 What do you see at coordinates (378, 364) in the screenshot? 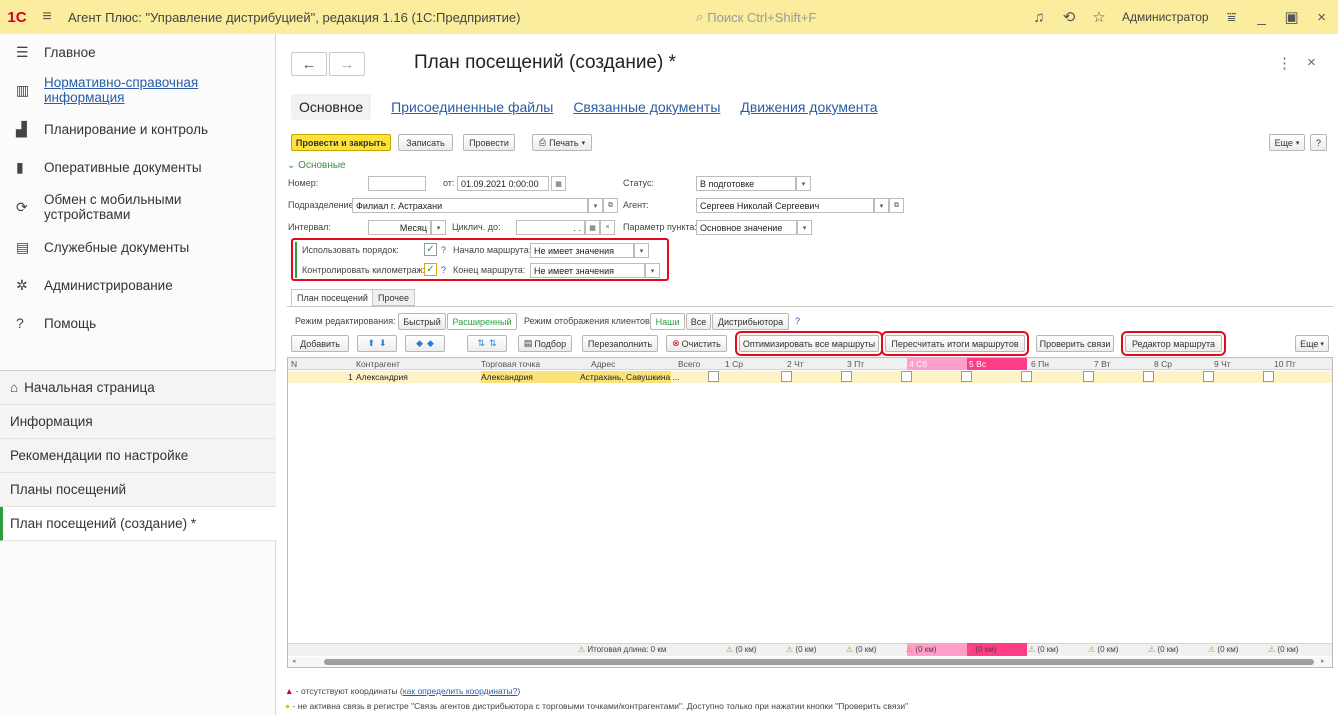
I see `col-counterparty: Контрагент` at bounding box center [378, 364].